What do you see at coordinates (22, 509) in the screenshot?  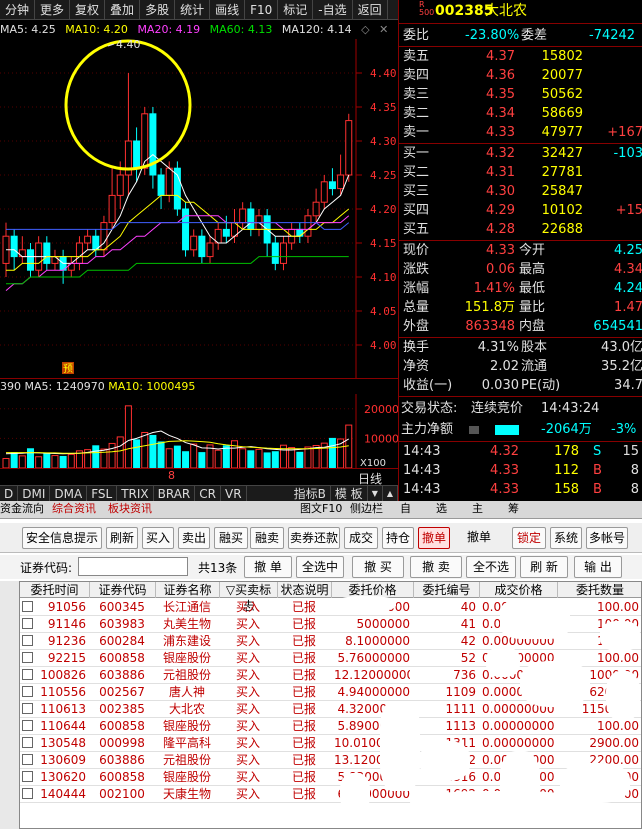 I see `bottom-tab-0: 资金流向` at bounding box center [22, 509].